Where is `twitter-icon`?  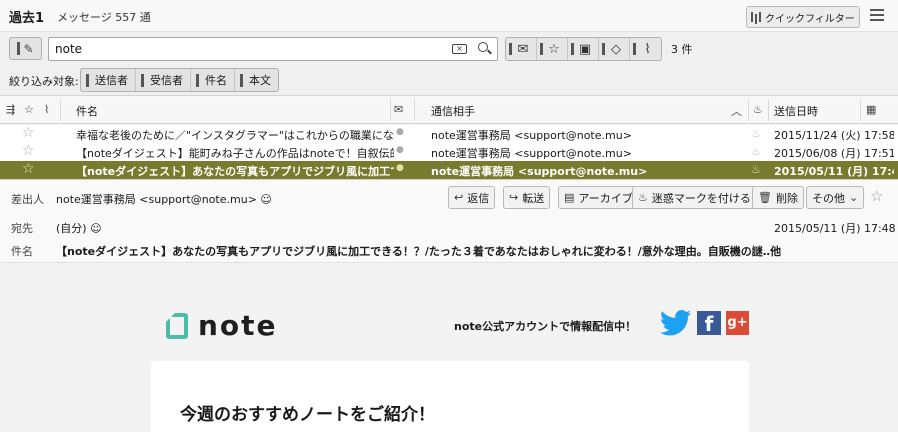 twitter-icon is located at coordinates (676, 323).